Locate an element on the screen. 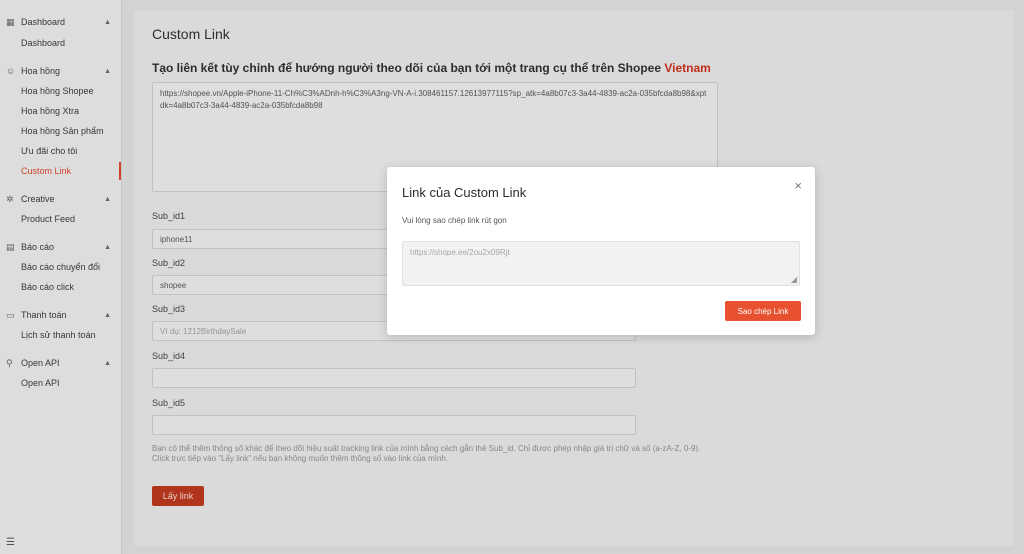  modal-title: Link của Custom Link is located at coordinates (464, 192).